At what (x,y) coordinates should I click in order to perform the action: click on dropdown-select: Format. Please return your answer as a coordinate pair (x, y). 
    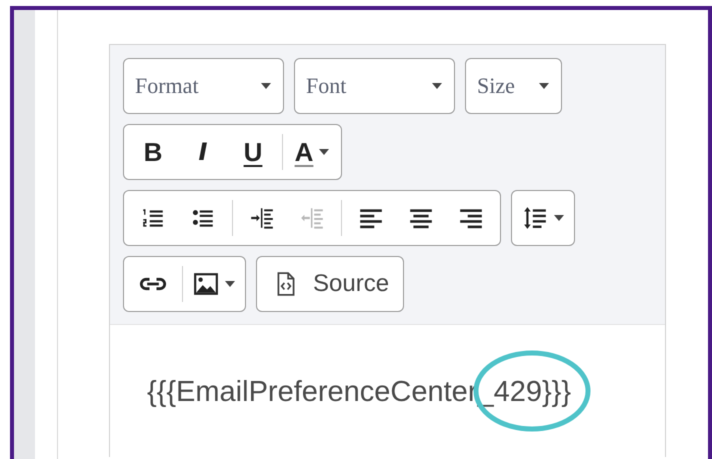
    Looking at the image, I should click on (203, 86).